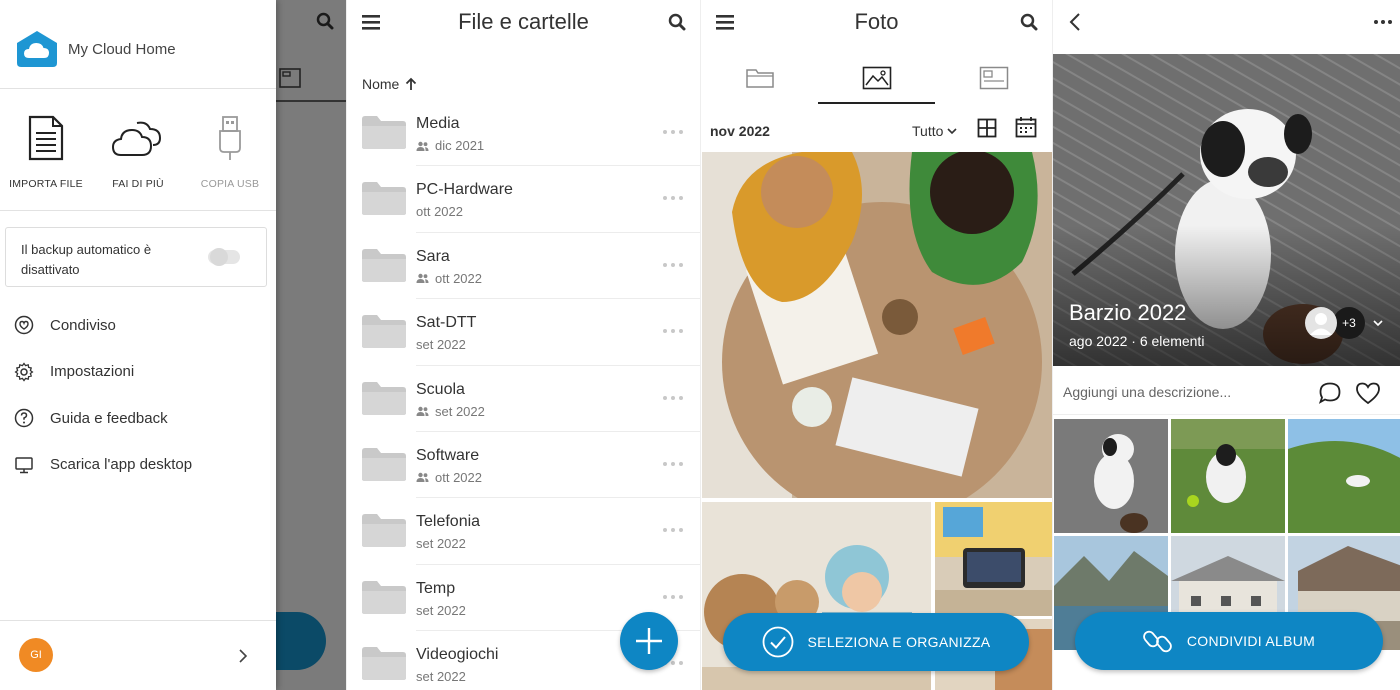 This screenshot has width=1400, height=690. I want to click on avatar: GI, so click(36, 655).